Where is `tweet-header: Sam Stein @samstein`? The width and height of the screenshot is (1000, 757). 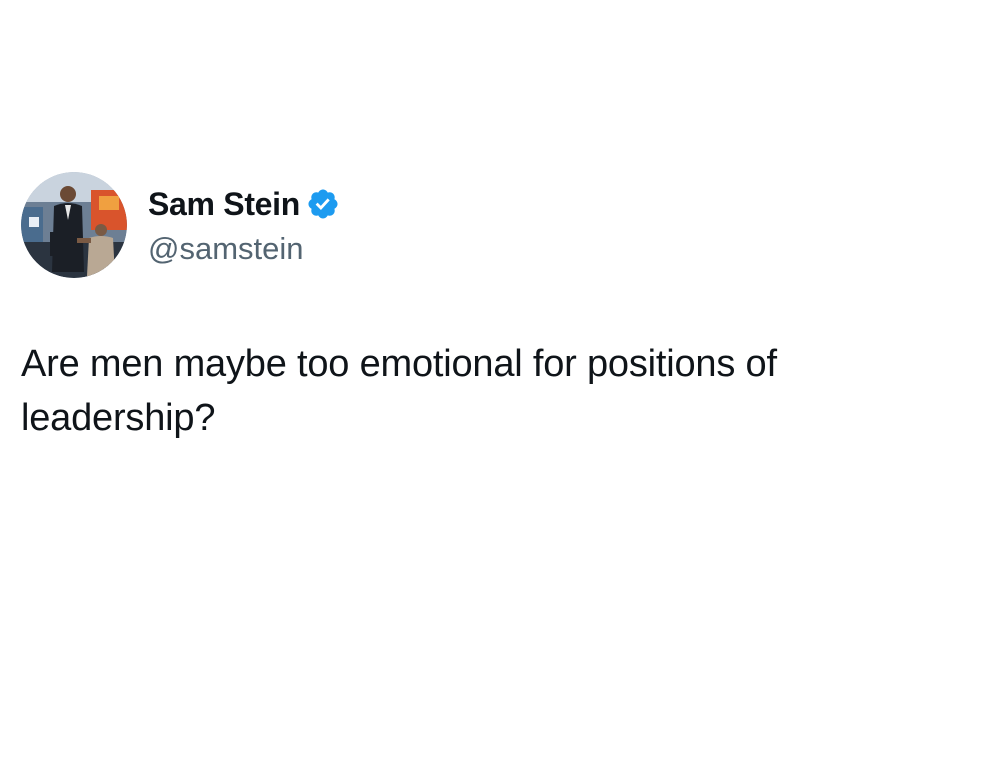
tweet-header: Sam Stein @samstein is located at coordinates (180, 225).